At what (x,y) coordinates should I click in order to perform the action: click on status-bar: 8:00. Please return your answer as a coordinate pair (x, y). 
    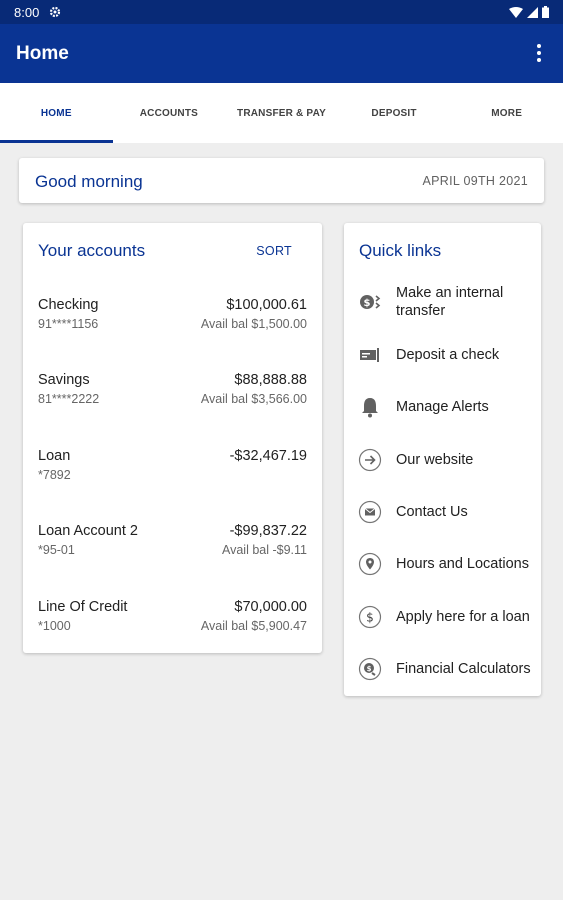
    Looking at the image, I should click on (281, 12).